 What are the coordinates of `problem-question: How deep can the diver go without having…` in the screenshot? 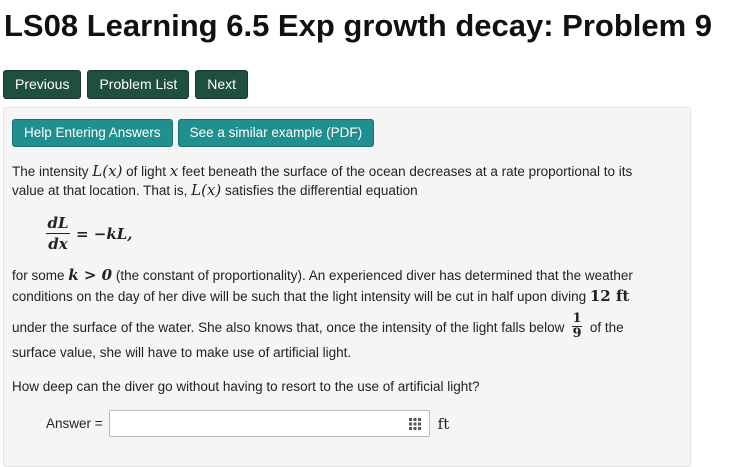 It's located at (347, 386).